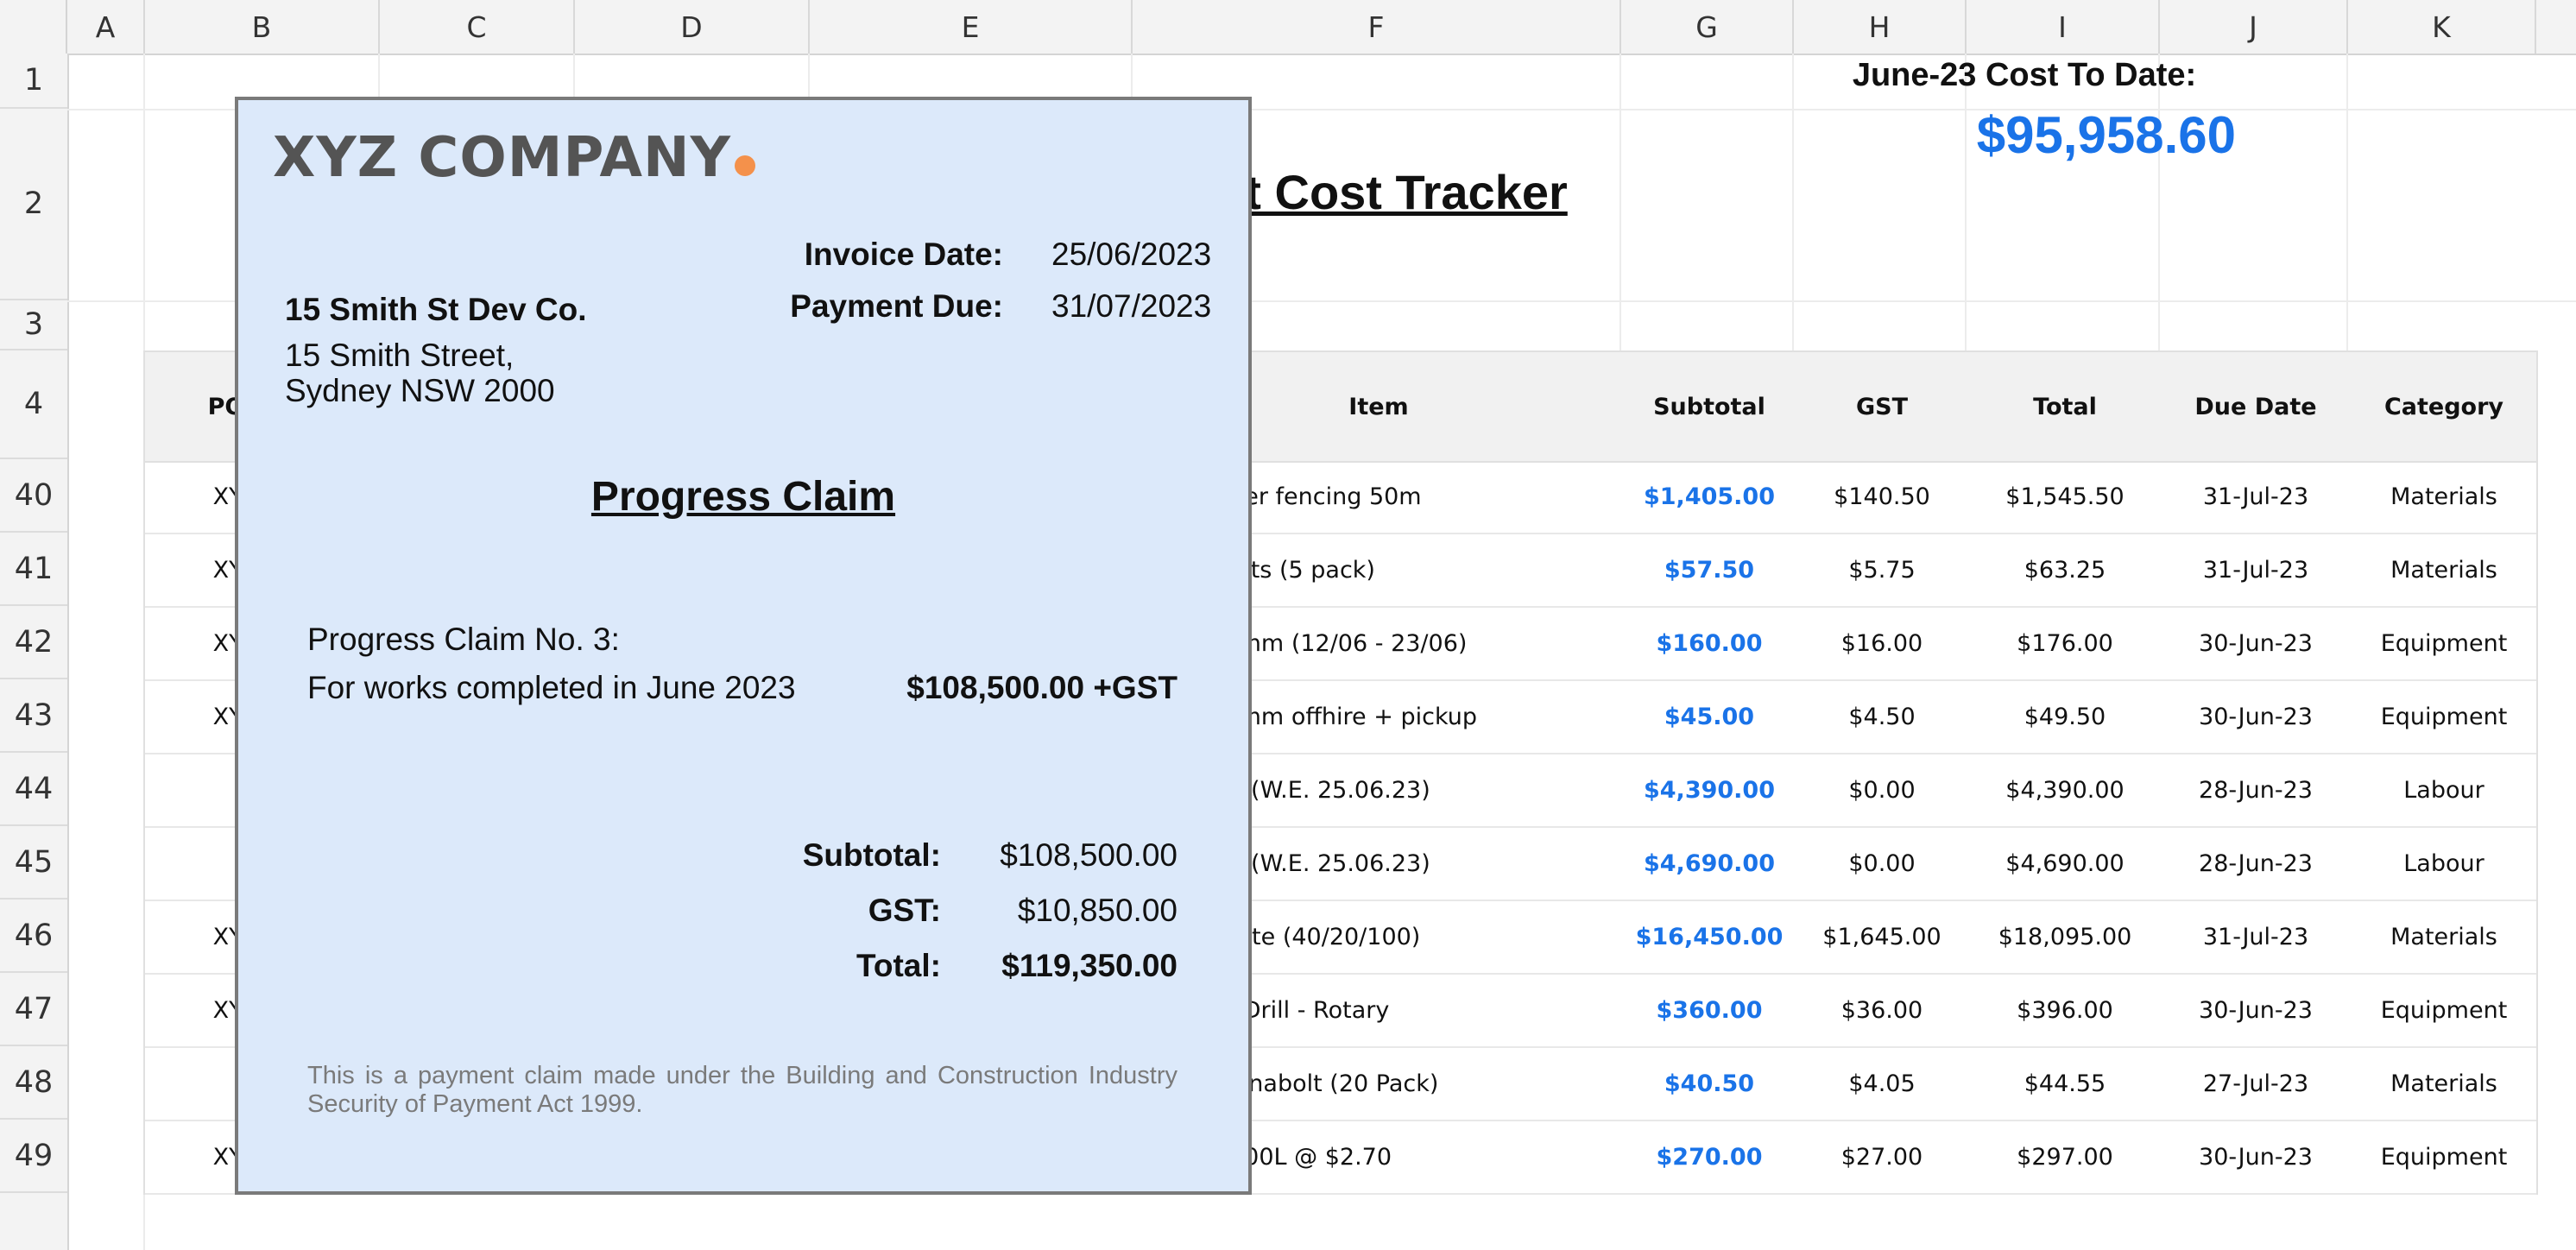 The image size is (2576, 1250). Describe the element at coordinates (463, 639) in the screenshot. I see `claim-number: Progress Claim No. 3:` at that location.